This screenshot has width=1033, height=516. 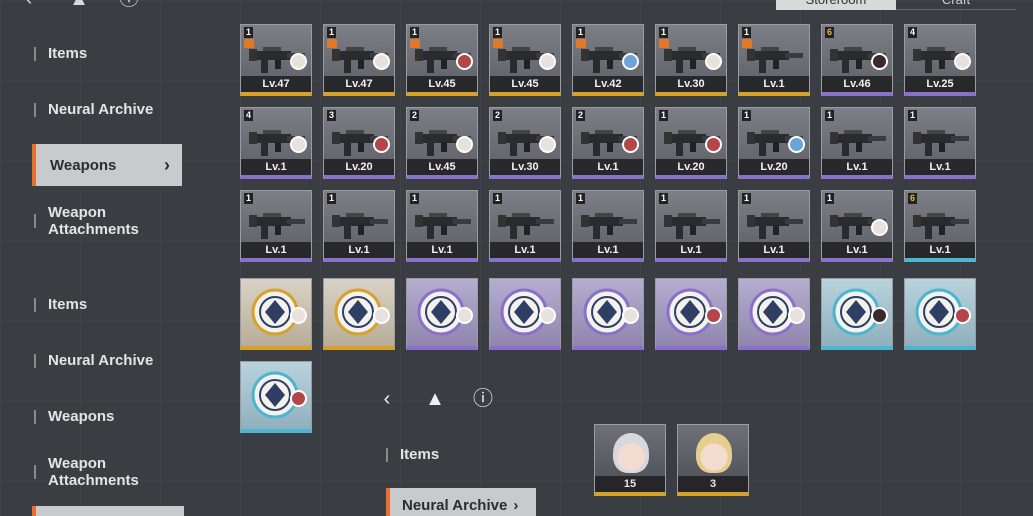 I want to click on tab-storeroom: Storeroom, so click(x=836, y=5).